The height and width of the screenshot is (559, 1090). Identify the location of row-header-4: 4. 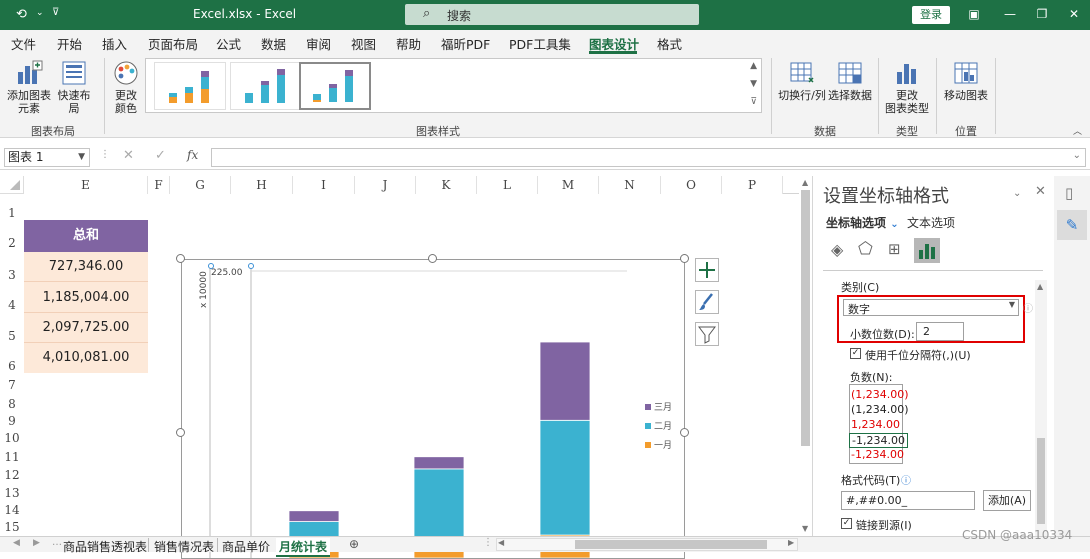
(12, 305).